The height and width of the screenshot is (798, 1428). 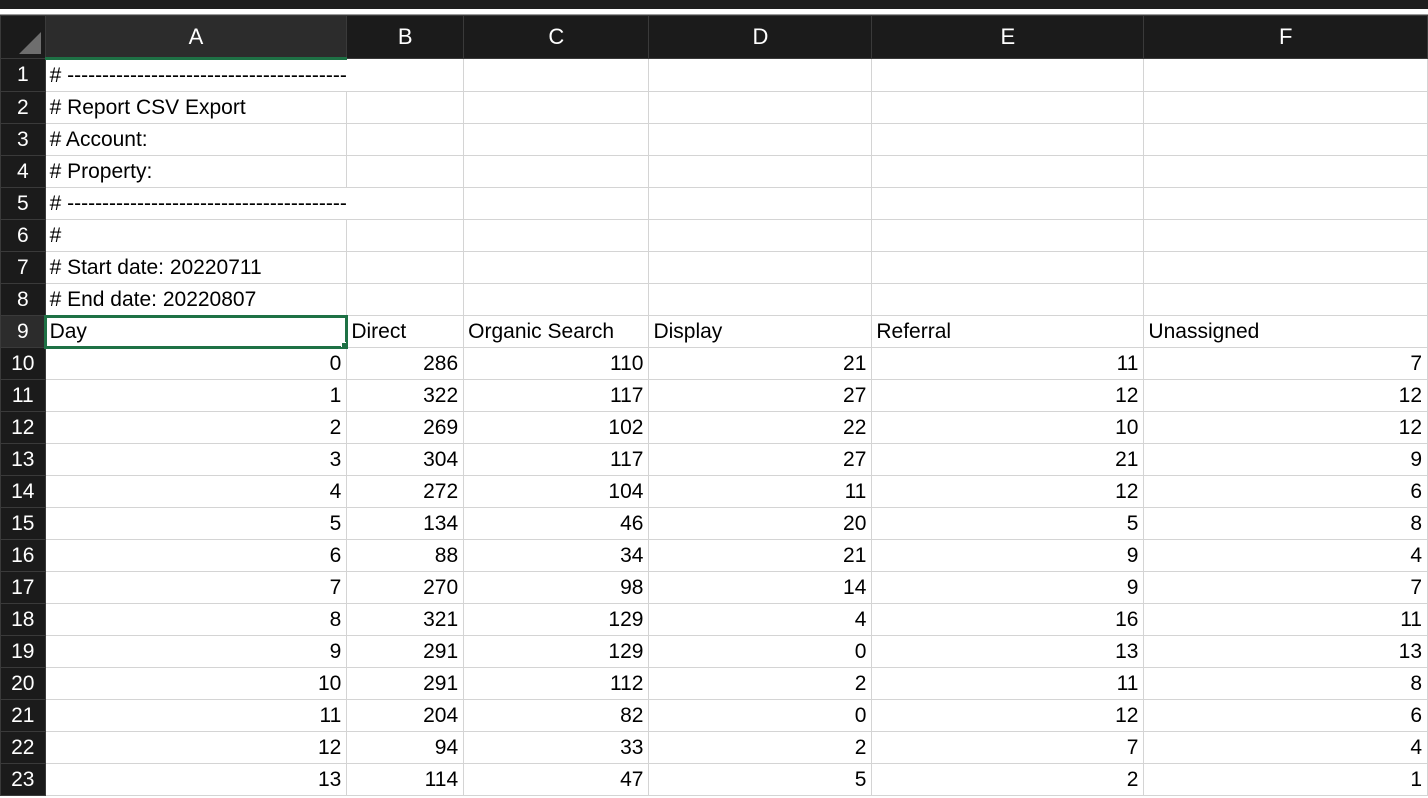 I want to click on column-header-a: A, so click(x=196, y=37).